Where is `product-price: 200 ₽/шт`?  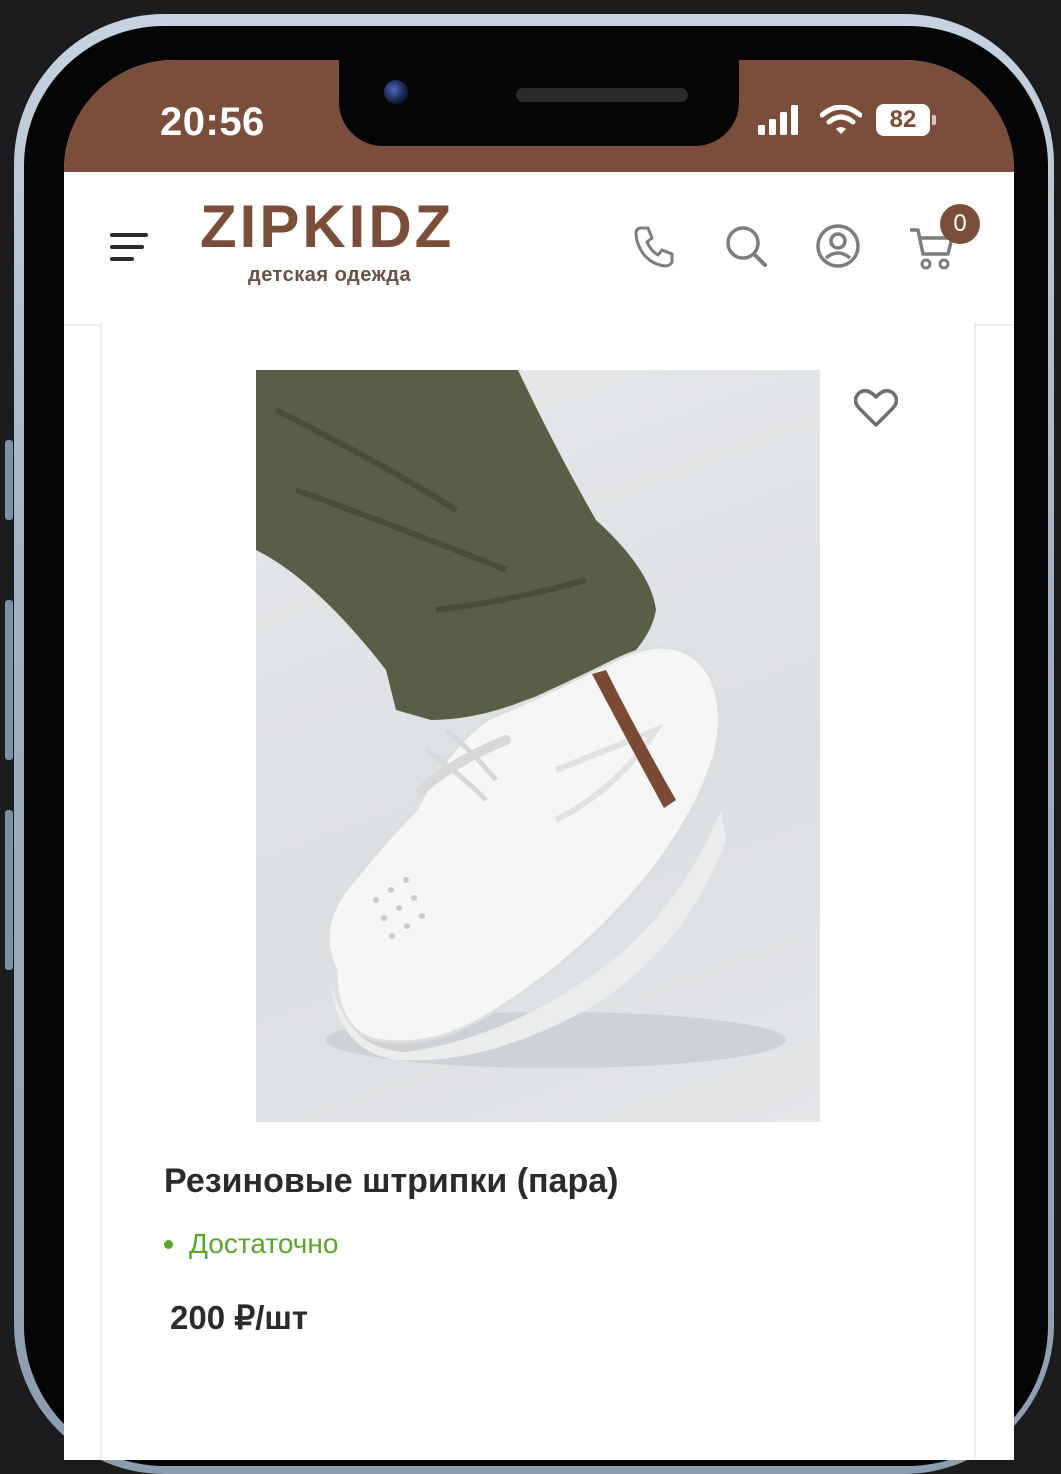 product-price: 200 ₽/шт is located at coordinates (239, 1317).